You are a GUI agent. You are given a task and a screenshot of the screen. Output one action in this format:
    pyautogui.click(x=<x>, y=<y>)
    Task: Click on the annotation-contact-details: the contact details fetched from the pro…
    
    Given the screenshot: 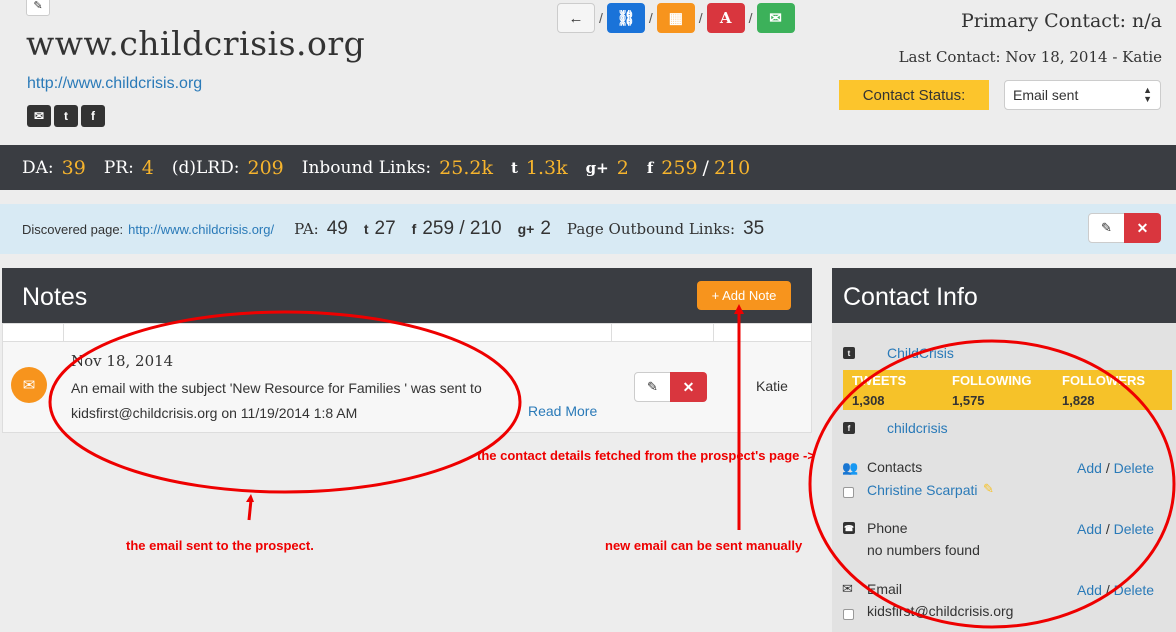 What is the action you would take?
    pyautogui.click(x=646, y=455)
    